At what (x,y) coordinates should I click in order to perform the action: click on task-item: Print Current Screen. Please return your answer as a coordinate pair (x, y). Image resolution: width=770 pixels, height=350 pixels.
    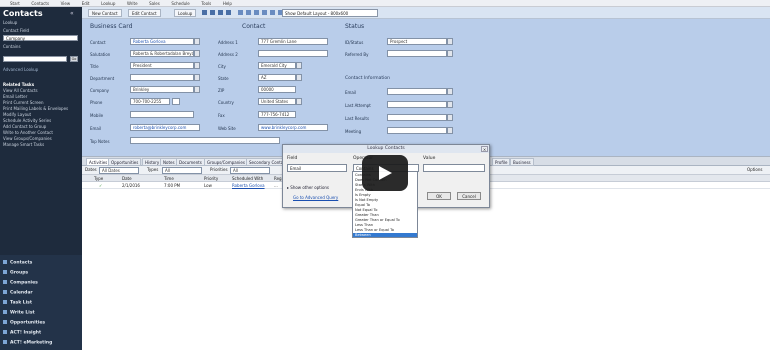
    Looking at the image, I should click on (23, 102).